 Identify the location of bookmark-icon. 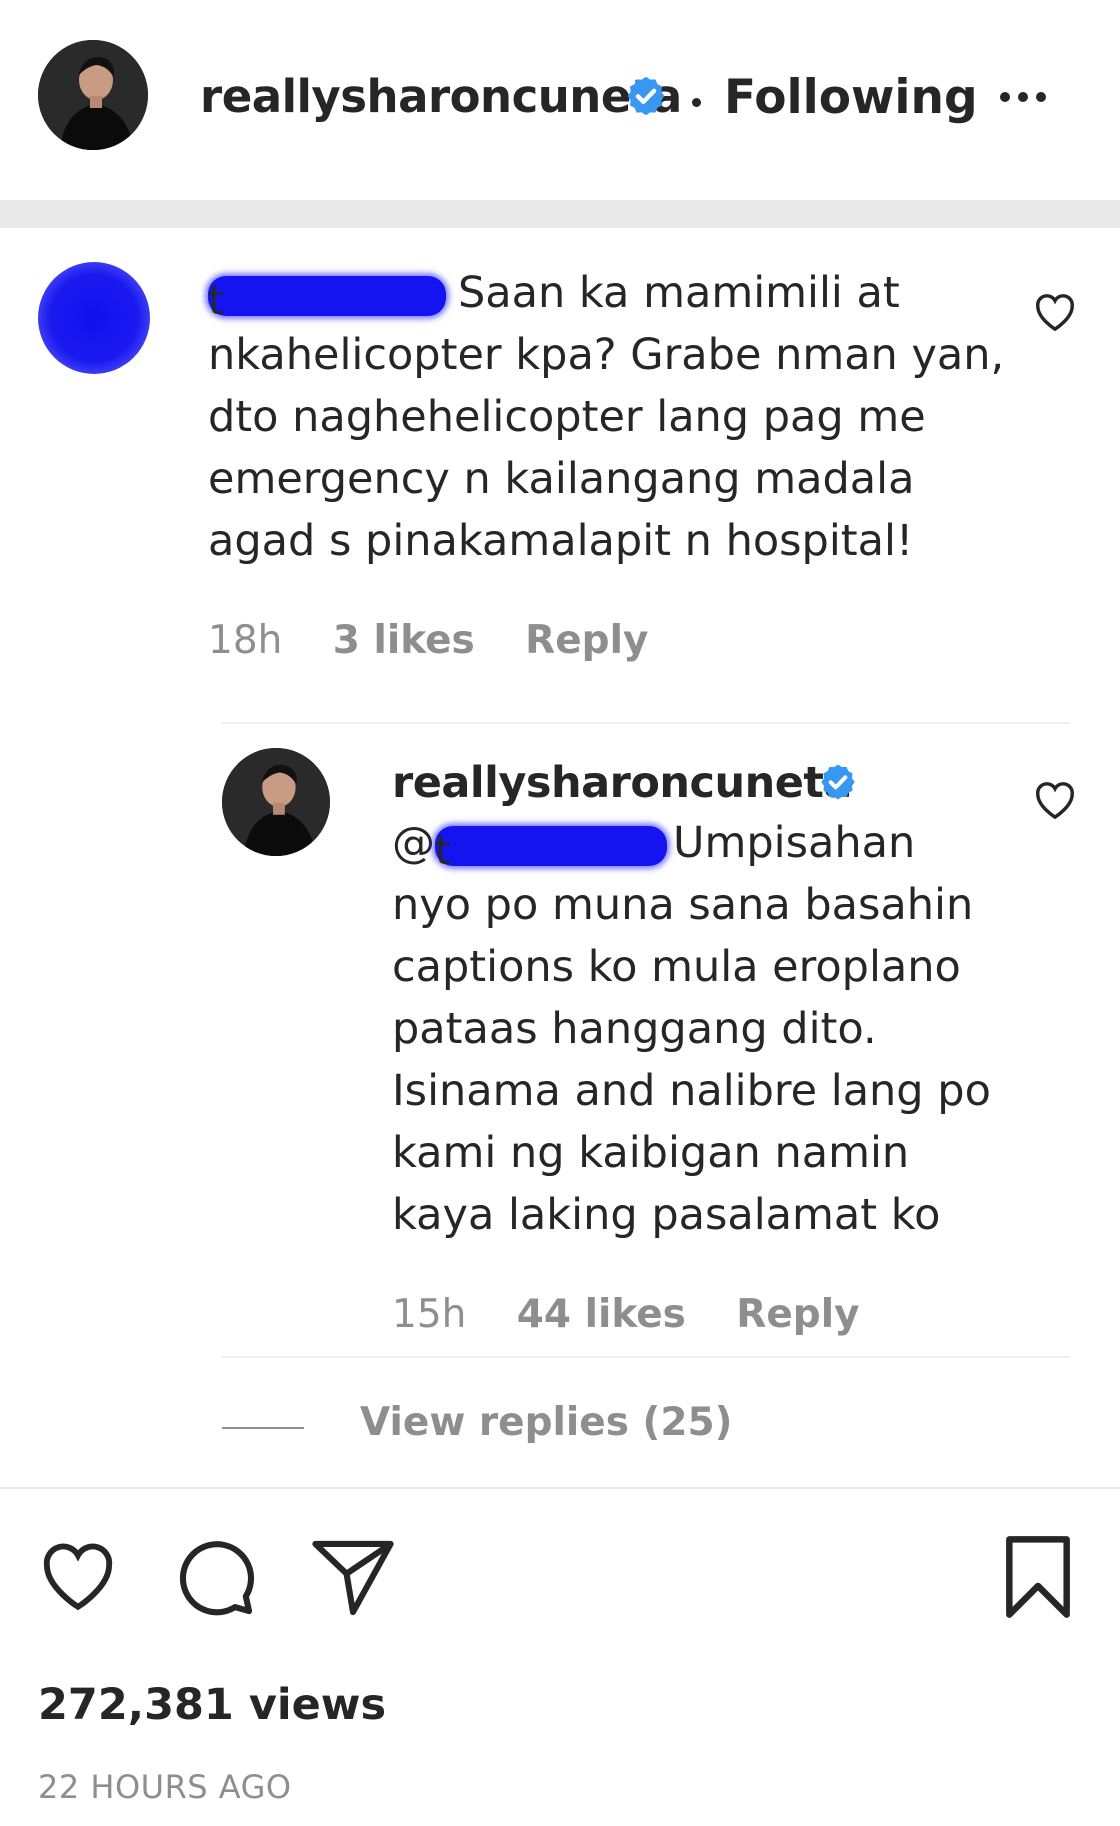
(1038, 1577).